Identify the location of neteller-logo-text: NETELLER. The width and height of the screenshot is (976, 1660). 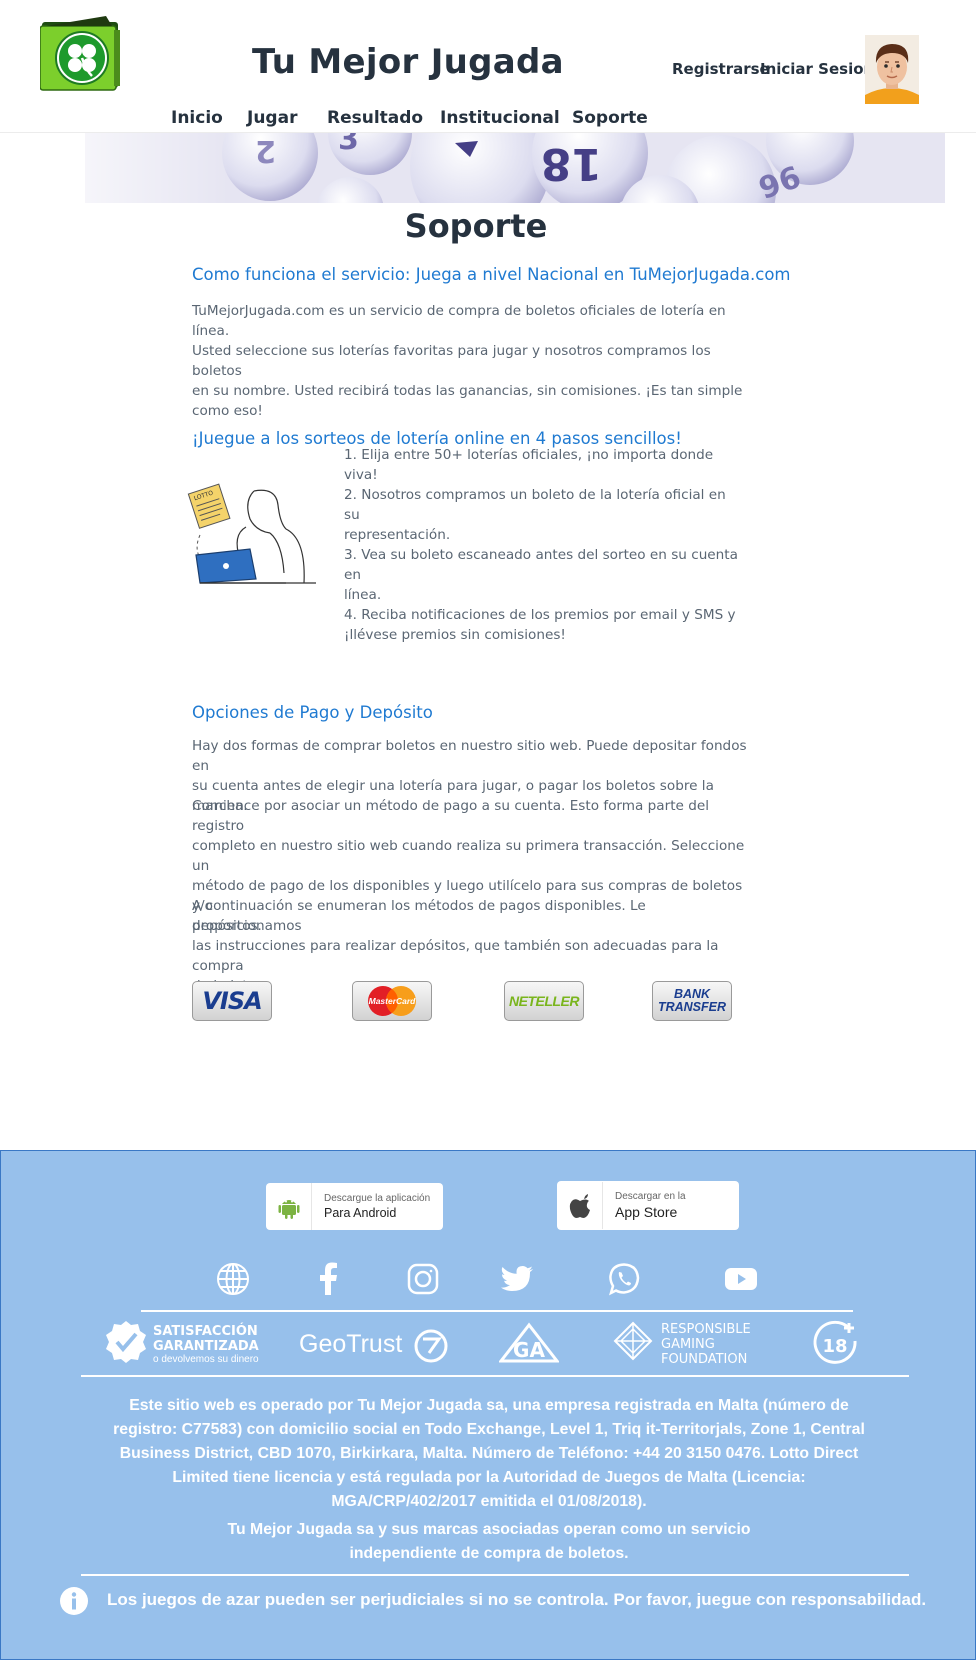
(544, 1001).